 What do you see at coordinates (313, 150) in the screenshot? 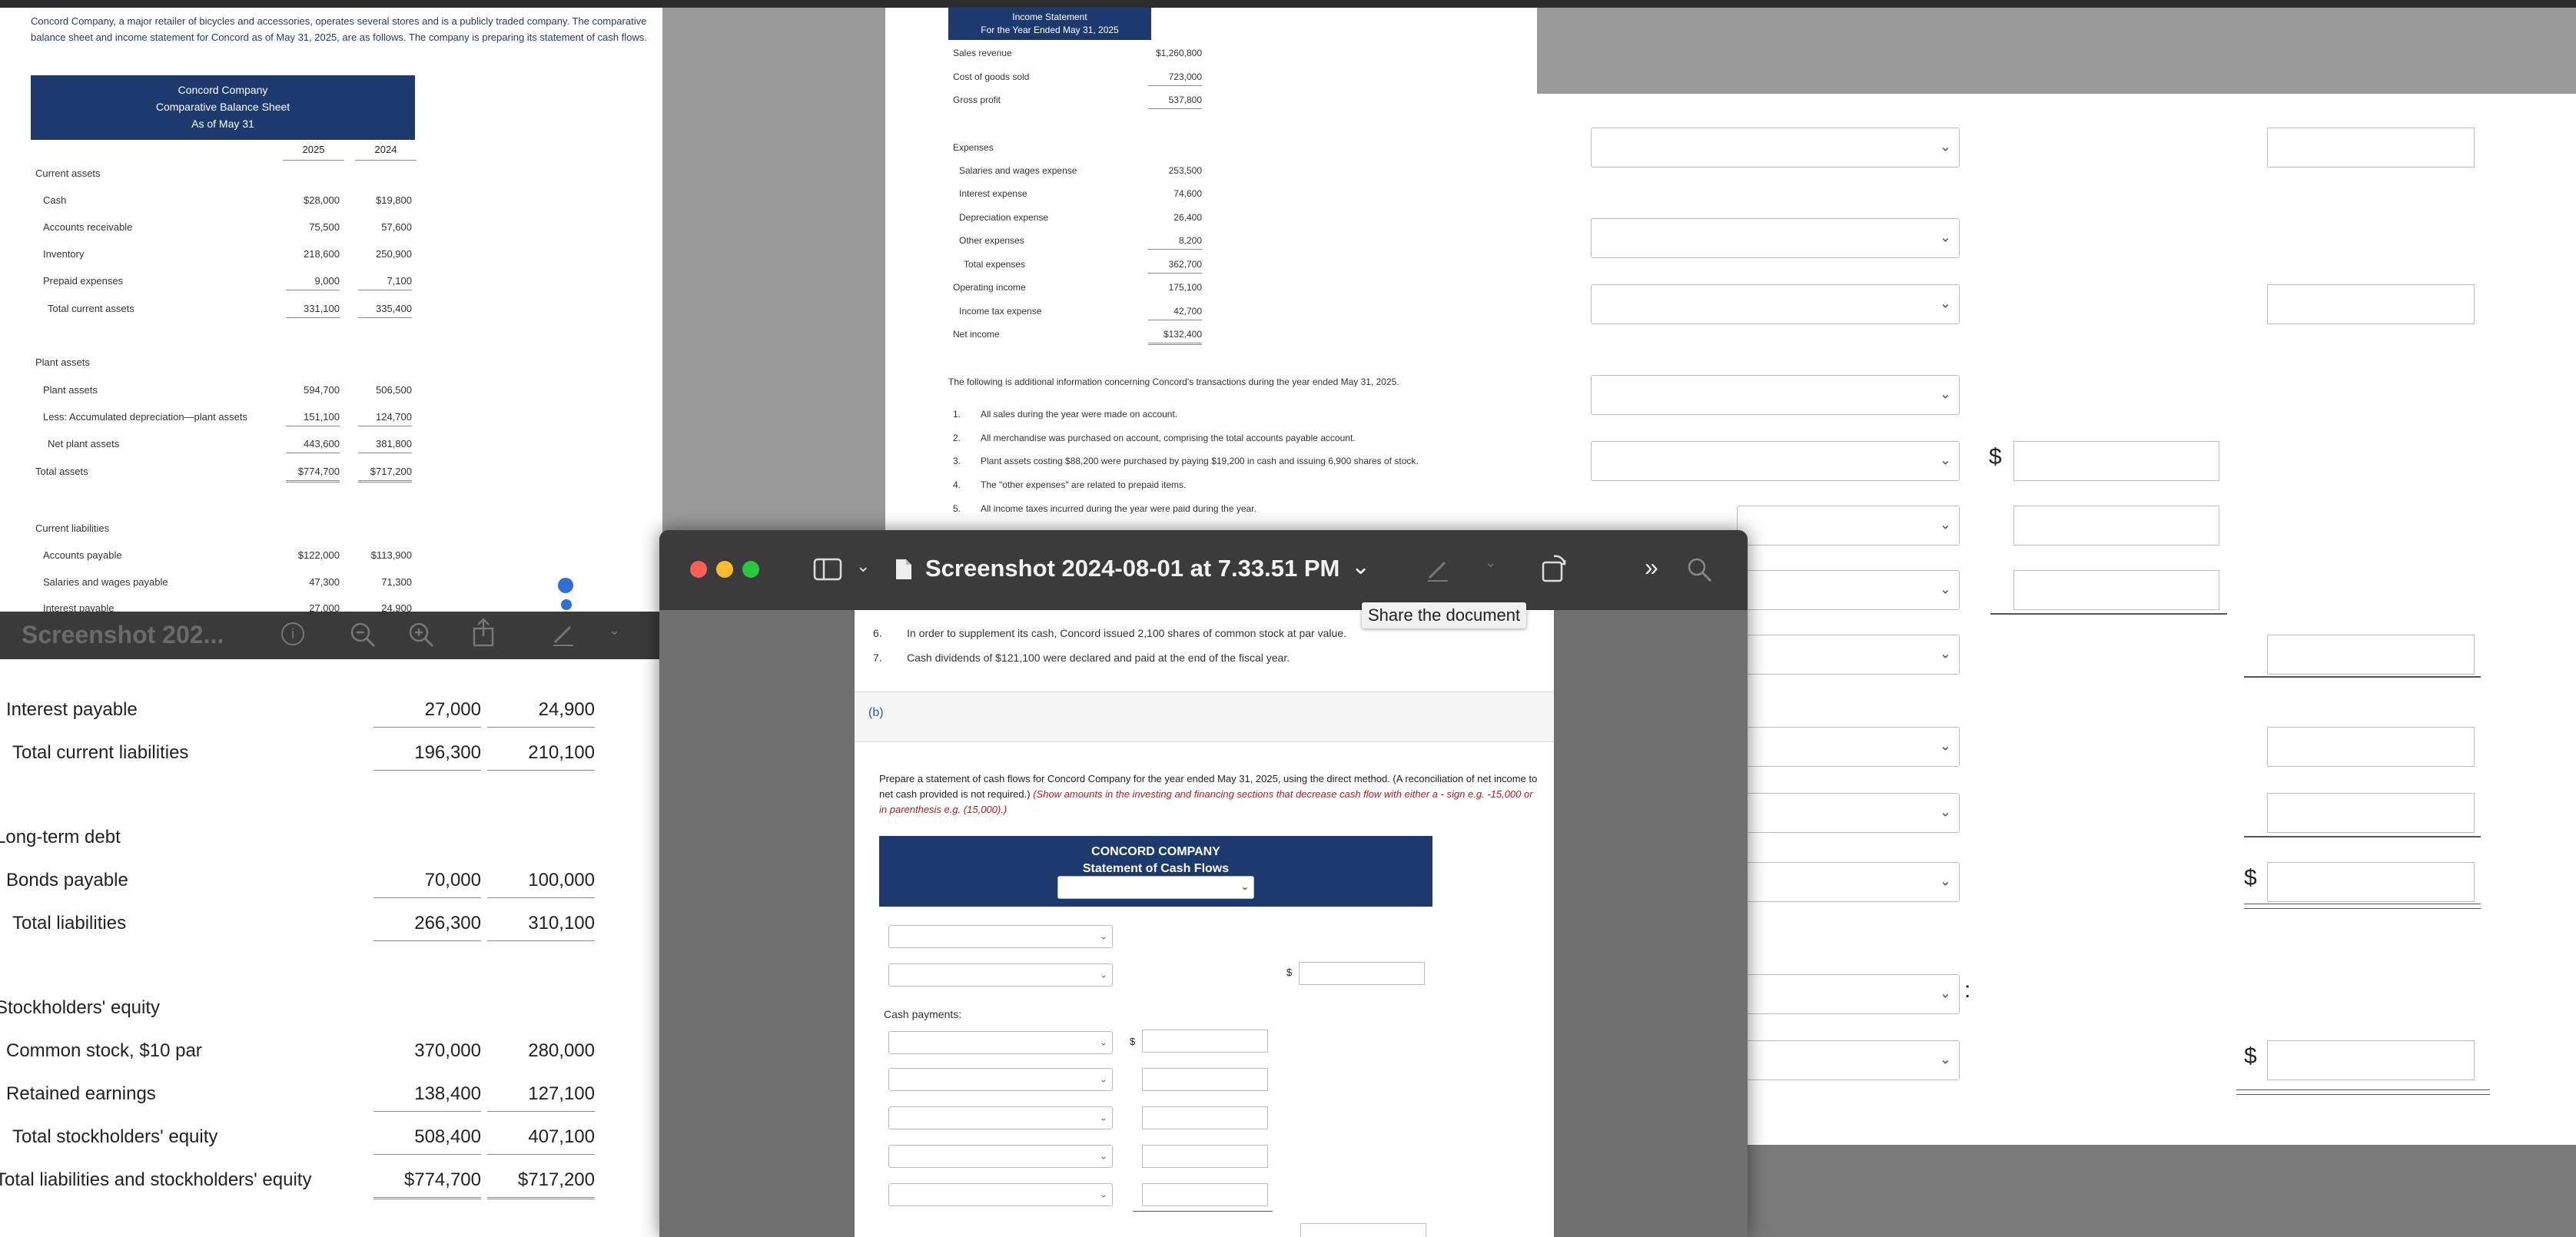
I see `col-2025: 2025` at bounding box center [313, 150].